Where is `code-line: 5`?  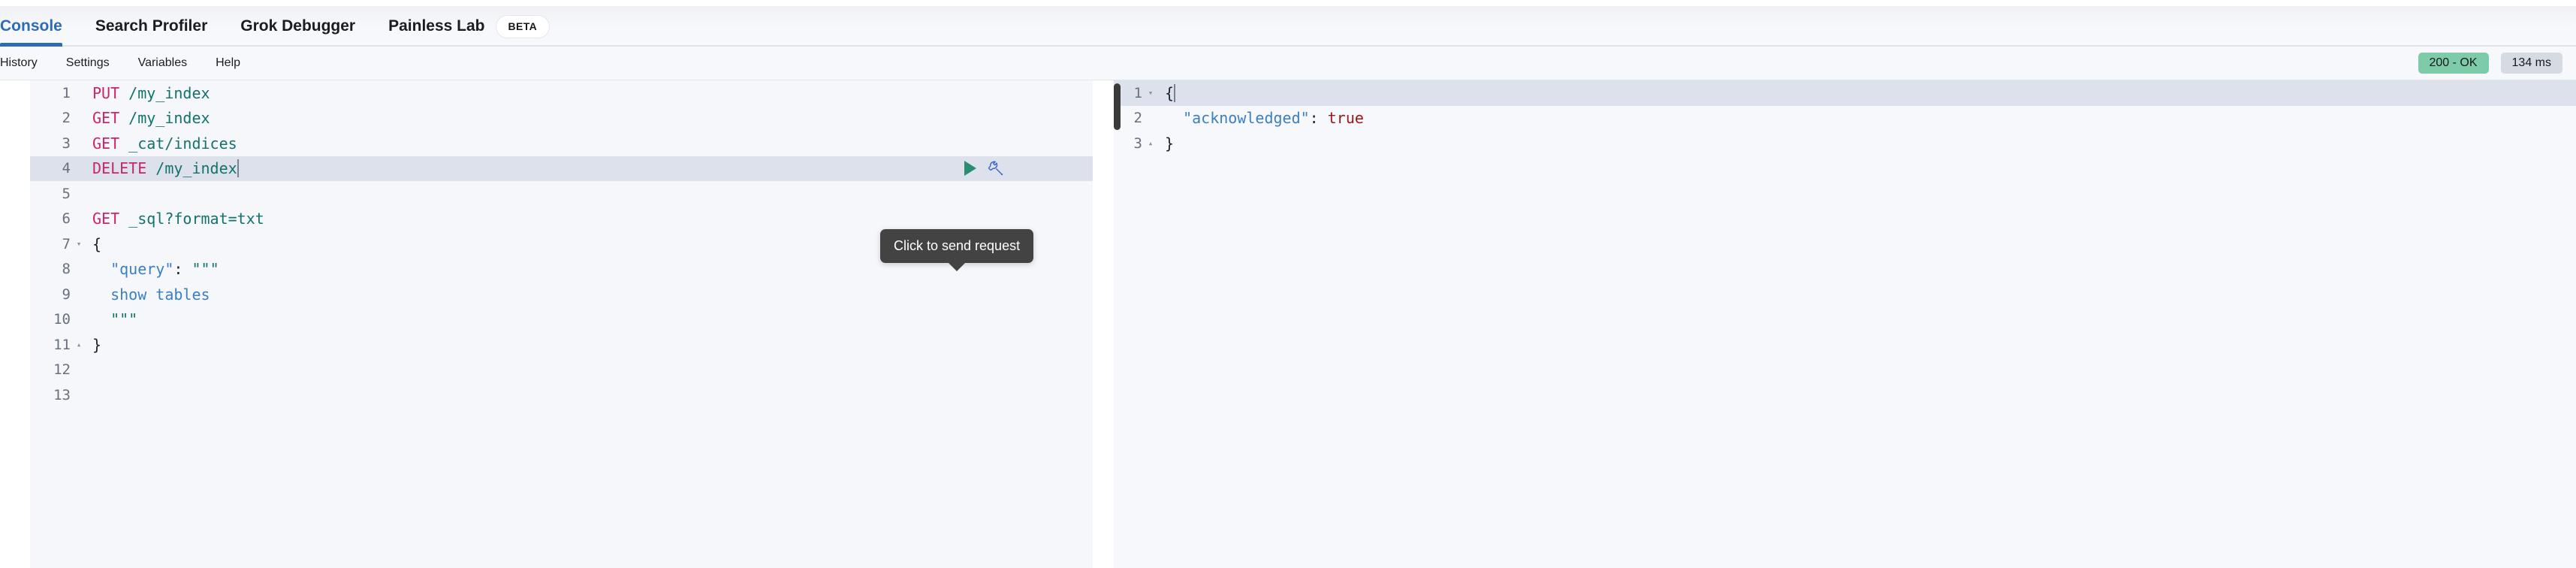 code-line: 5 is located at coordinates (561, 194).